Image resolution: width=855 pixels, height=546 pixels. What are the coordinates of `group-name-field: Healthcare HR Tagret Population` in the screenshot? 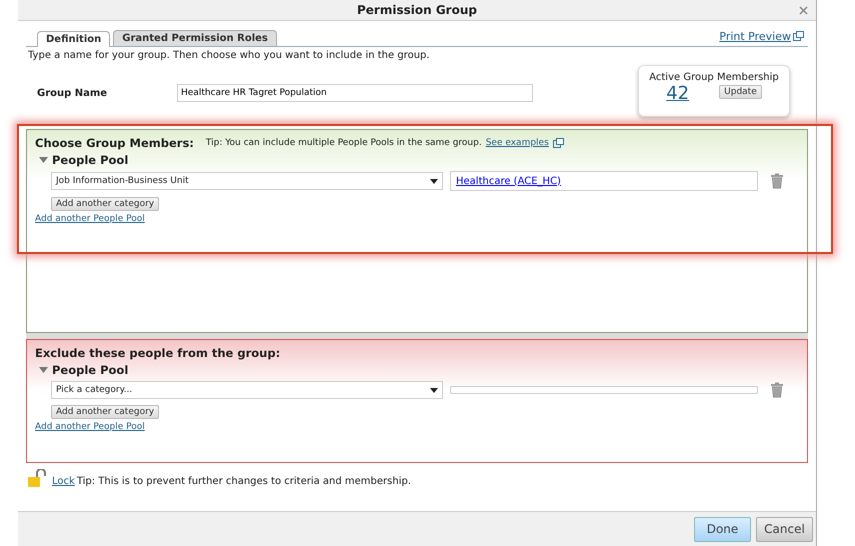 It's located at (355, 93).